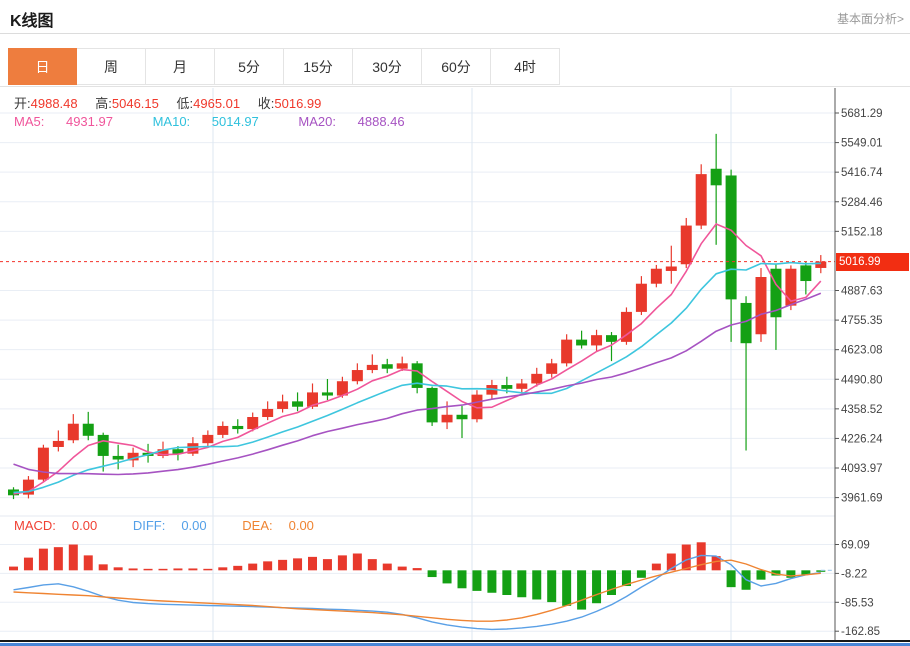 This screenshot has height=646, width=910. Describe the element at coordinates (862, 203) in the screenshot. I see `axis-tick-label: 5284.46` at that location.